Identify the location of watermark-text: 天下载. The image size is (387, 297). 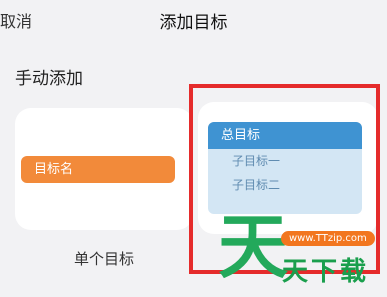
(326, 272).